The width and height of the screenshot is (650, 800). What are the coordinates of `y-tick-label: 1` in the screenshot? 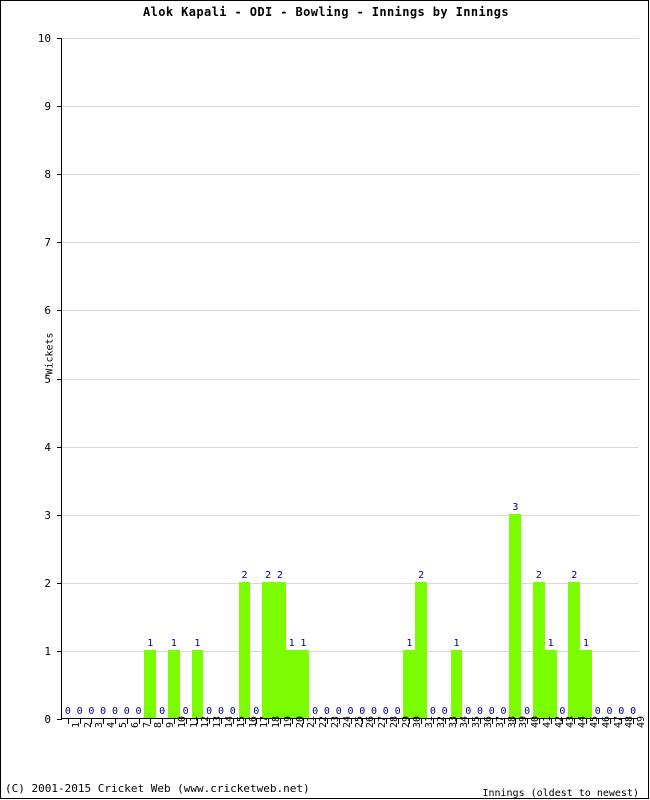 It's located at (47, 651).